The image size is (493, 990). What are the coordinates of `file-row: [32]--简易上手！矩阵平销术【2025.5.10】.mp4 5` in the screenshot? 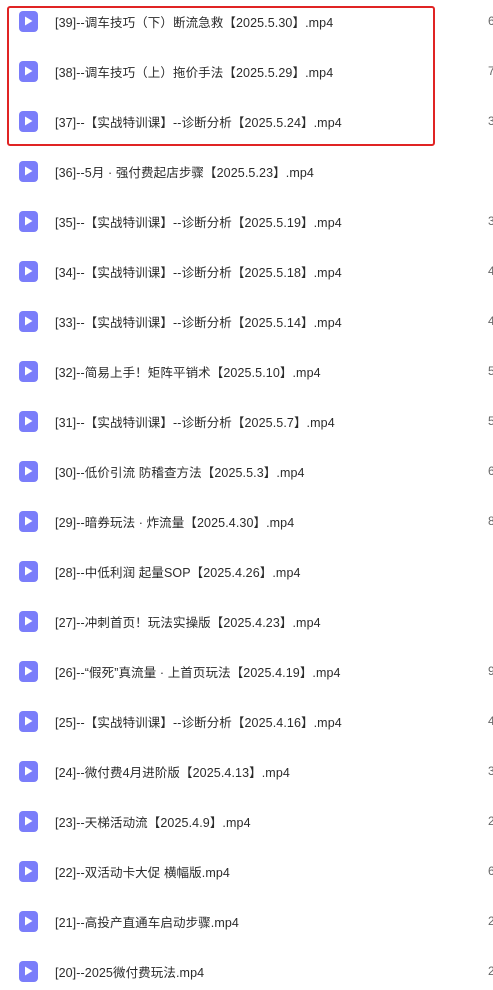 It's located at (246, 371).